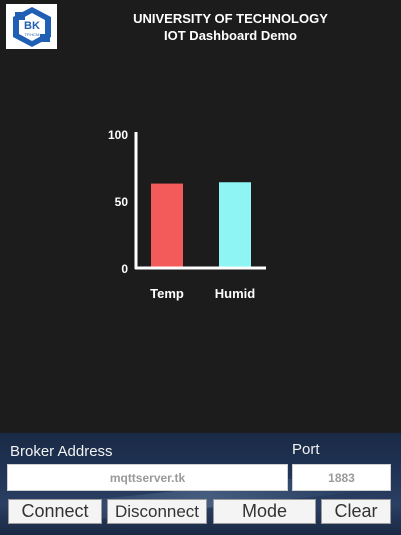 This screenshot has width=401, height=535. What do you see at coordinates (356, 511) in the screenshot?
I see `clear-button: Clear` at bounding box center [356, 511].